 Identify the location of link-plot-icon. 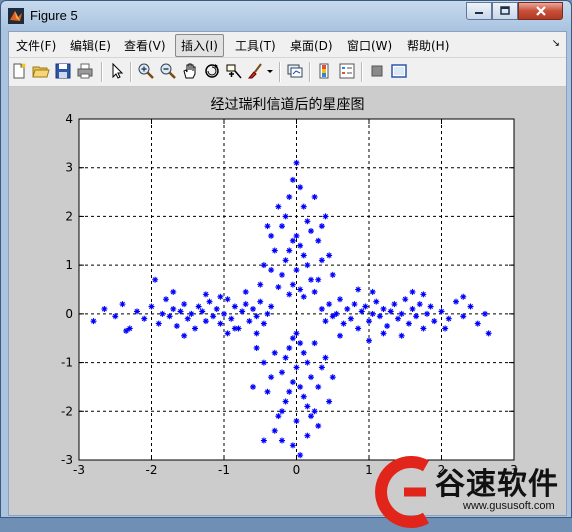
(295, 71).